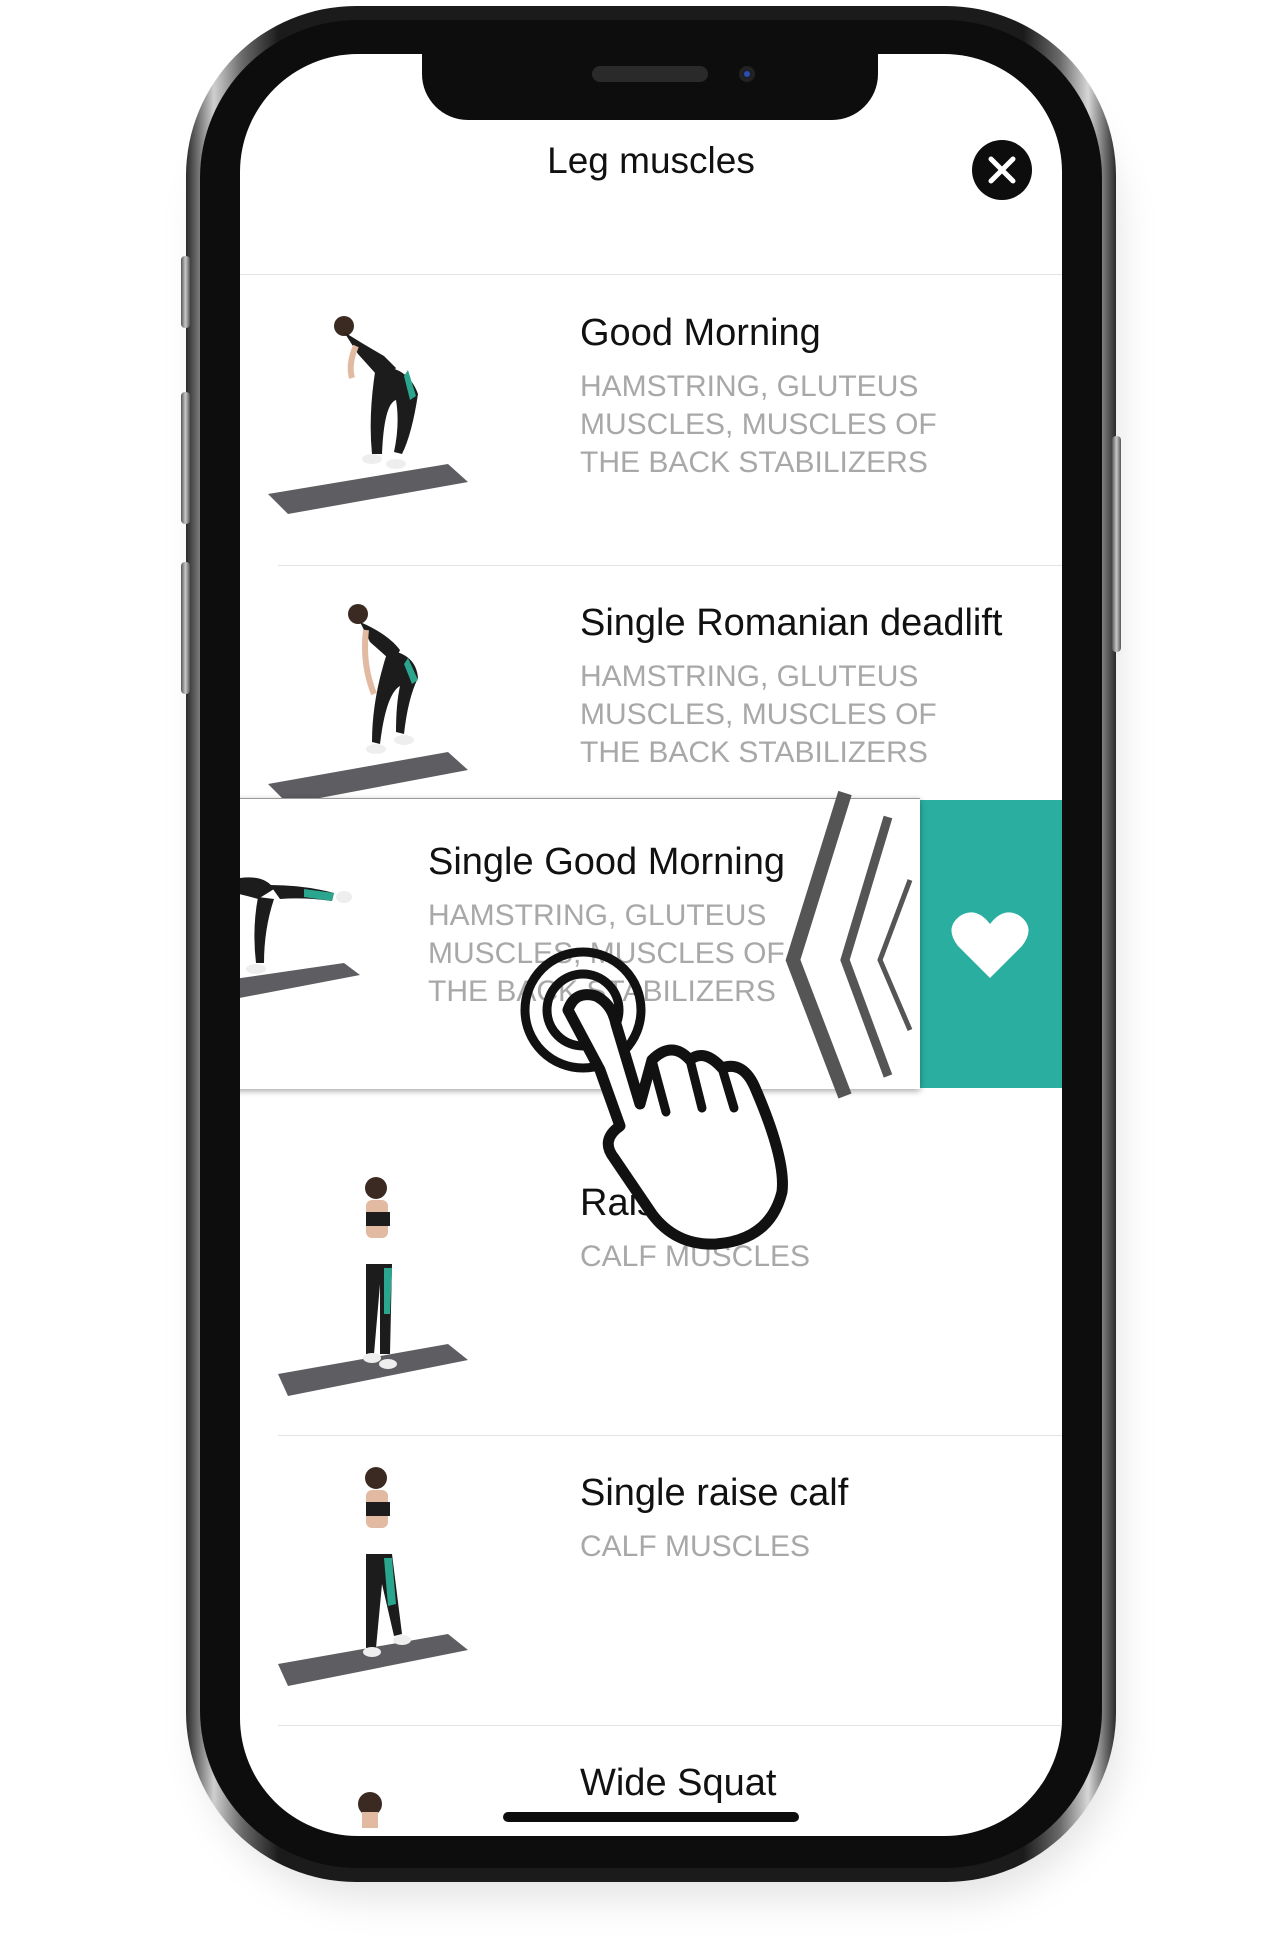  What do you see at coordinates (650, 74) in the screenshot?
I see `speaker-grille` at bounding box center [650, 74].